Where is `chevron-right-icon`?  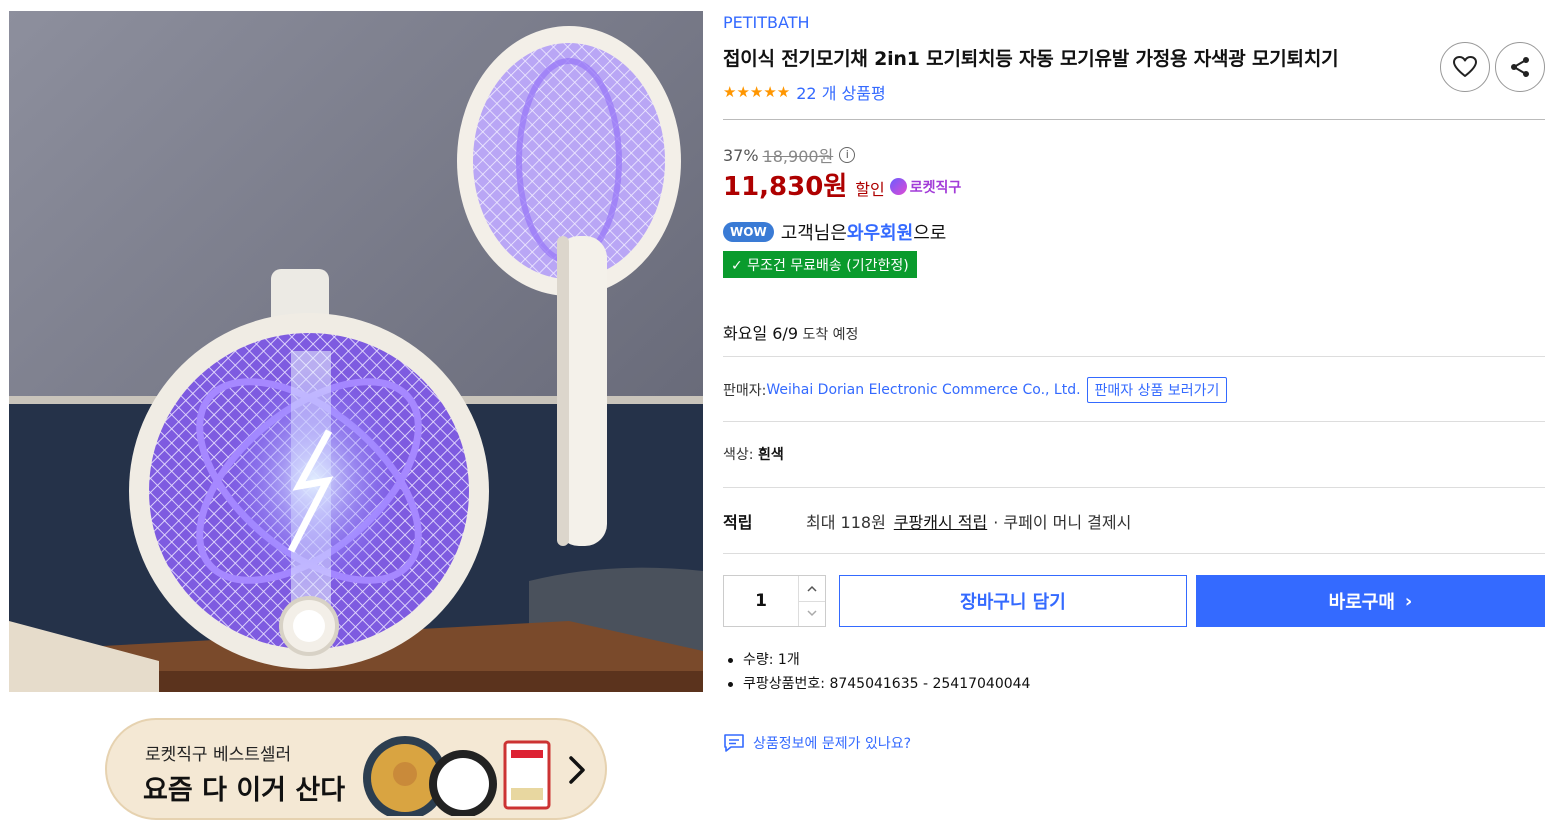 chevron-right-icon is located at coordinates (577, 770).